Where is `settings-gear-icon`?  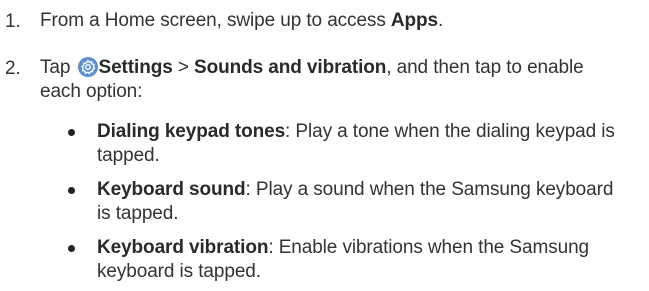
settings-gear-icon is located at coordinates (87, 67).